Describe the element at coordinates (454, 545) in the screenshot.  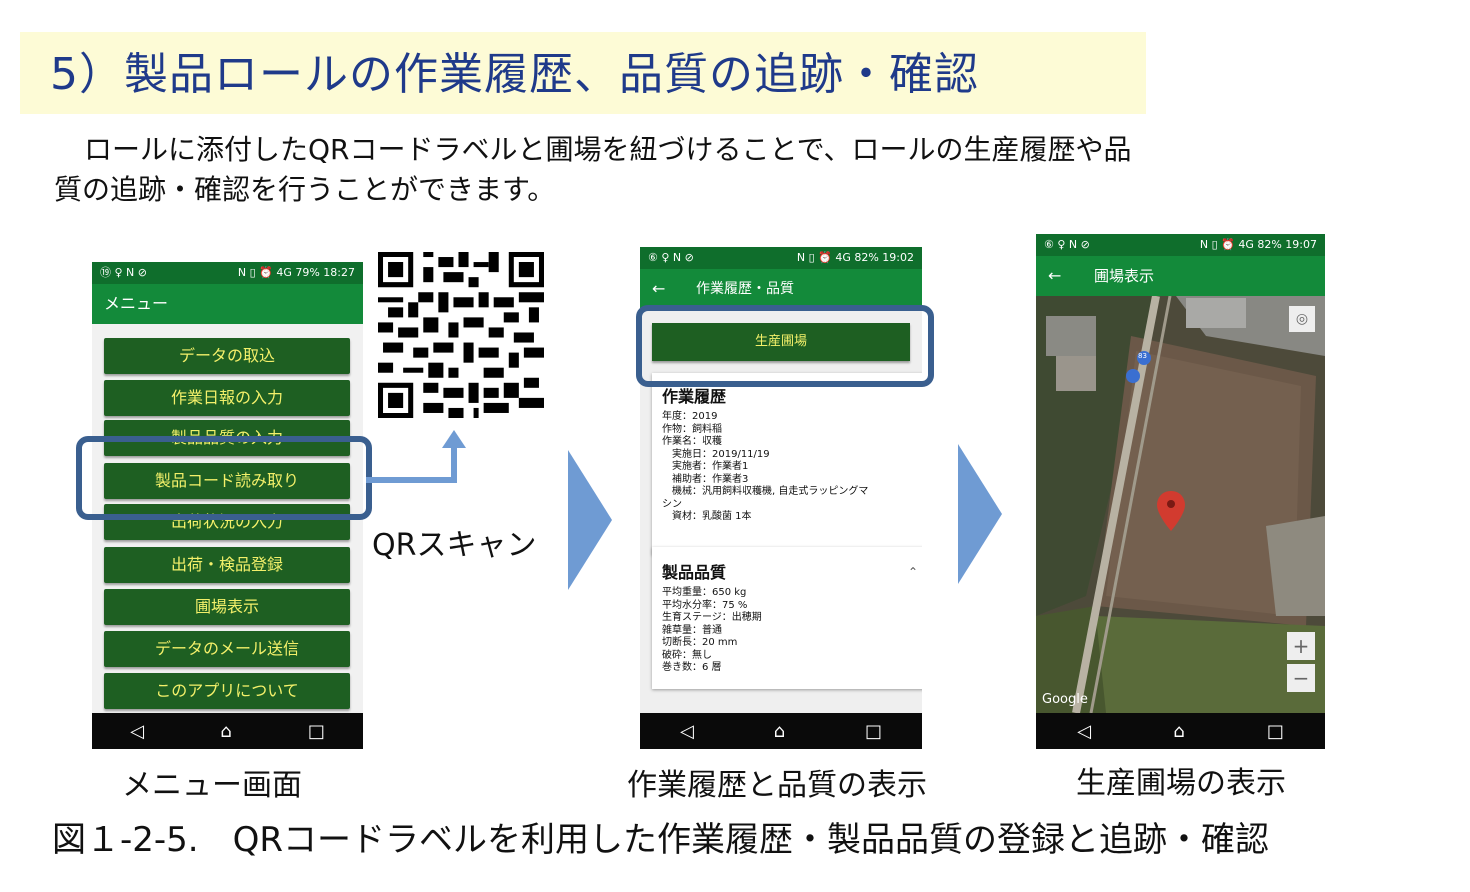
I see `qr-scan-label: QRスキャン` at that location.